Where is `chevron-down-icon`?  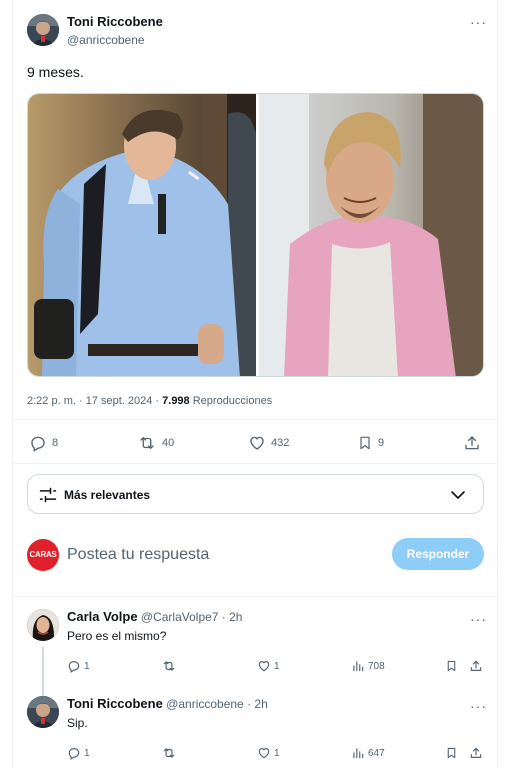 chevron-down-icon is located at coordinates (458, 495).